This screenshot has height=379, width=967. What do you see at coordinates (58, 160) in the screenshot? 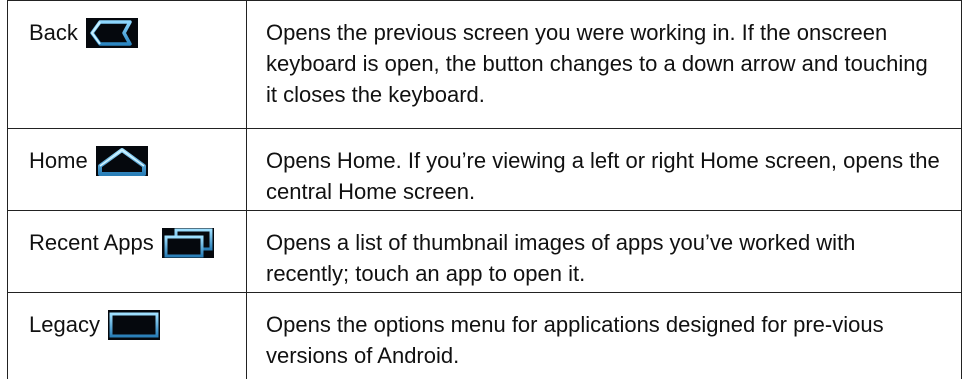
I see `button-name-label: Home` at bounding box center [58, 160].